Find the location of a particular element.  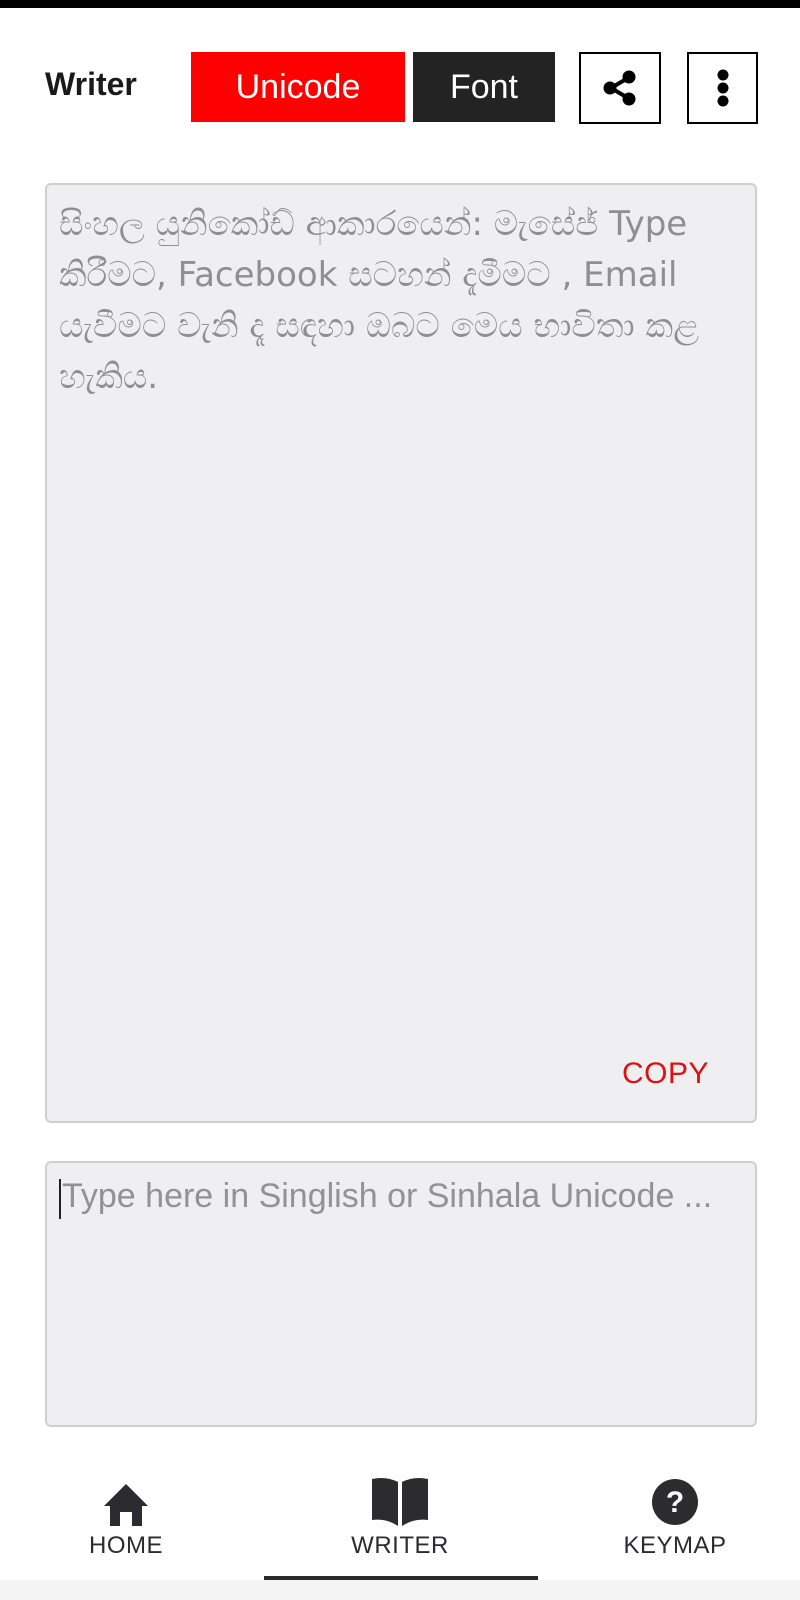

nav-label-writer: WRITER is located at coordinates (400, 1545).